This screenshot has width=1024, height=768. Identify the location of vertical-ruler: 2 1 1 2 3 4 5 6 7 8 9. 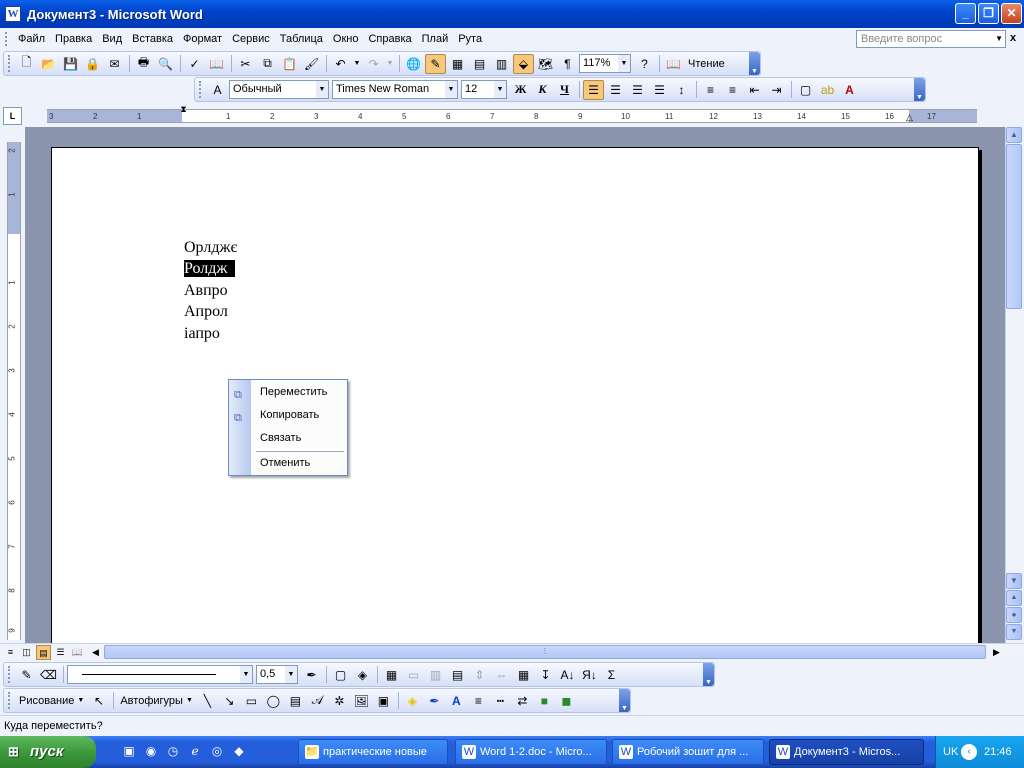
(14, 391).